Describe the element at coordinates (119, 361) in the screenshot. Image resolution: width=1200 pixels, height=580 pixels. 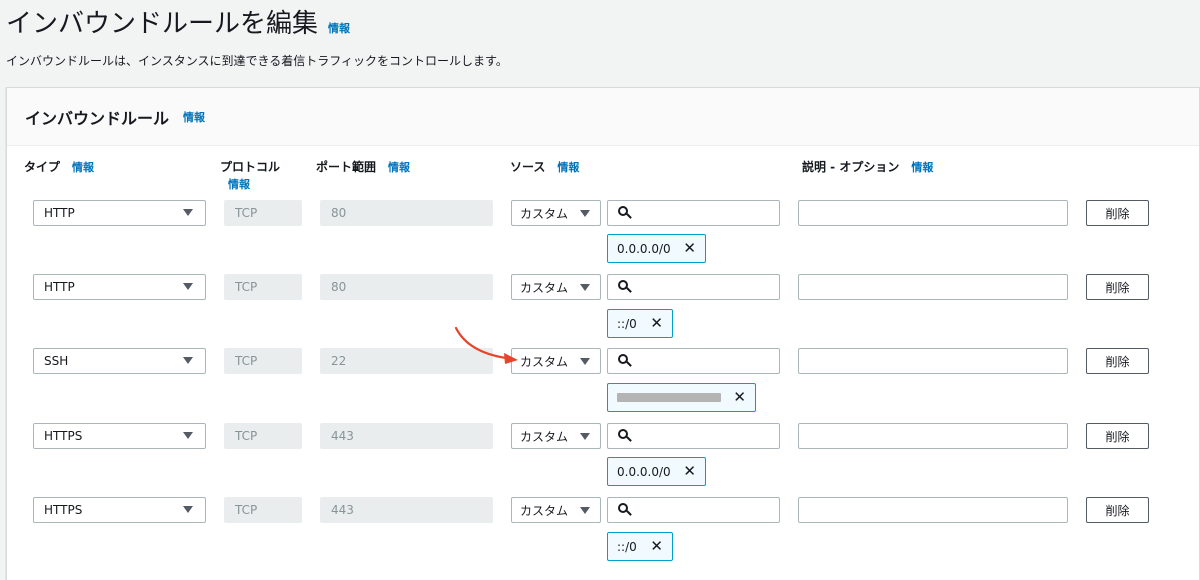
I see `type-select: SSH` at that location.